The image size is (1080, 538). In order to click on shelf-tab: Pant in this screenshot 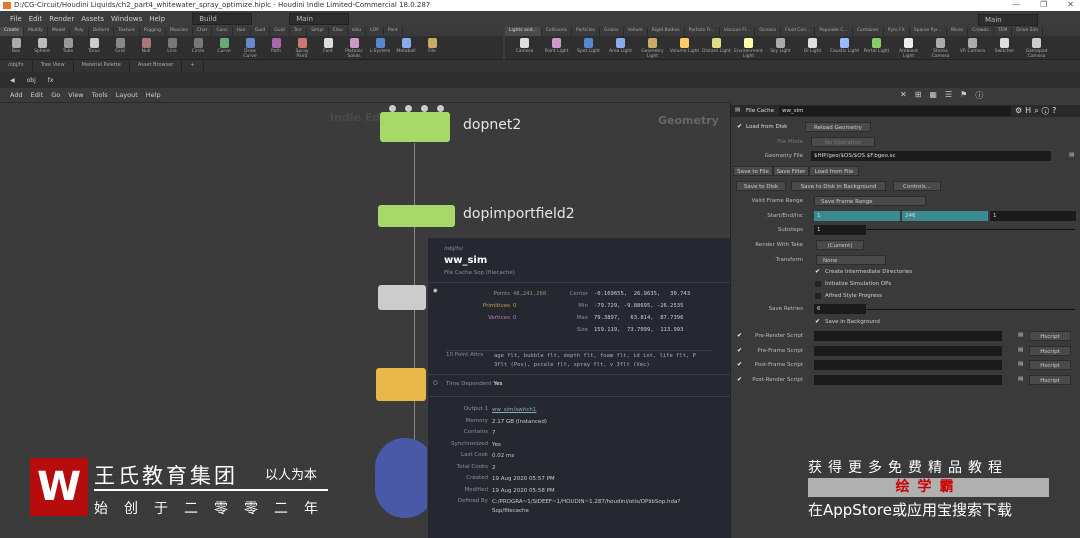, I will do `click(393, 31)`.